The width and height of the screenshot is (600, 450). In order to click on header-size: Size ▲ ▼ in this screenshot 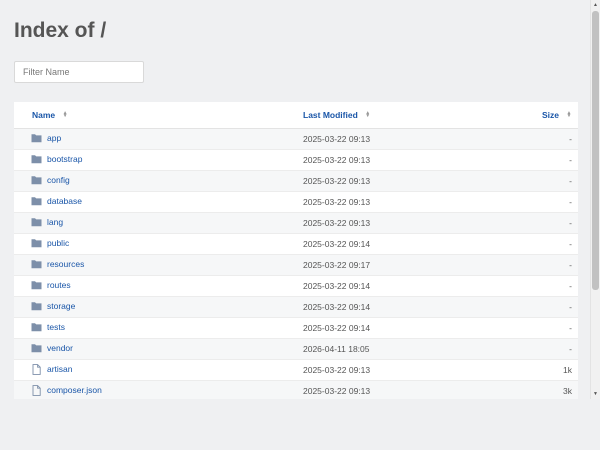, I will do `click(545, 115)`.